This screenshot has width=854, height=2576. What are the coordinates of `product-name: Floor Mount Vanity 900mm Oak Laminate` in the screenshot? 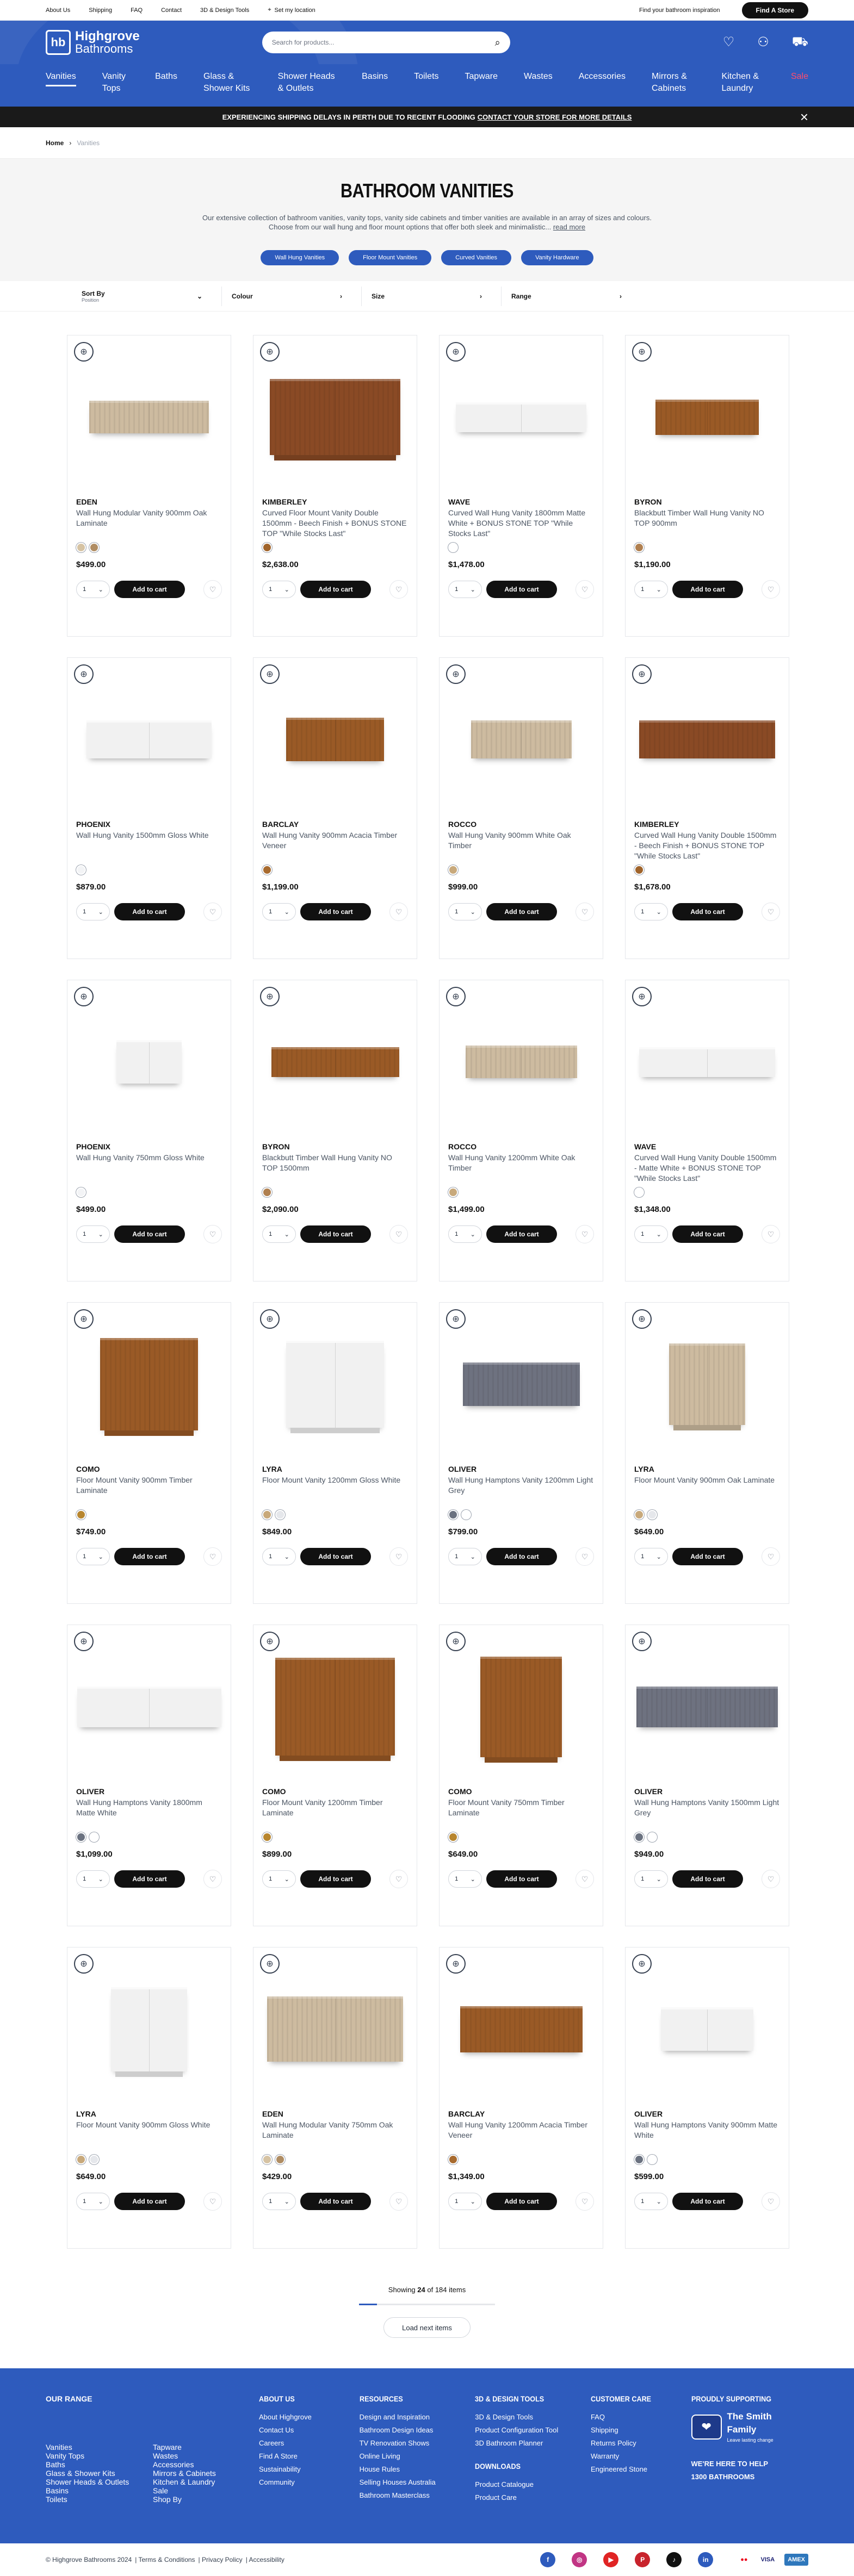 It's located at (707, 1491).